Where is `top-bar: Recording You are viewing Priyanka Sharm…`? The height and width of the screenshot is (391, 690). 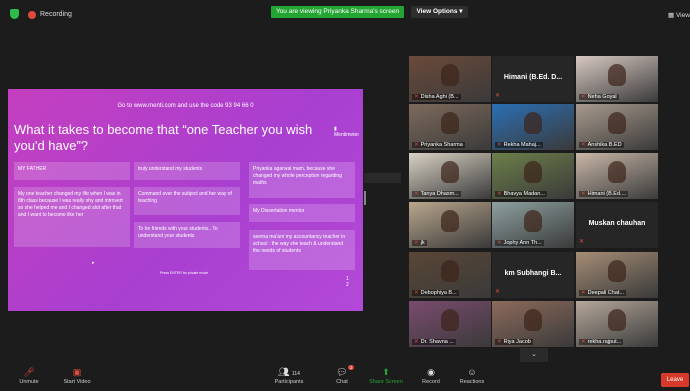 top-bar: Recording You are viewing Priyanka Sharm… is located at coordinates (345, 13).